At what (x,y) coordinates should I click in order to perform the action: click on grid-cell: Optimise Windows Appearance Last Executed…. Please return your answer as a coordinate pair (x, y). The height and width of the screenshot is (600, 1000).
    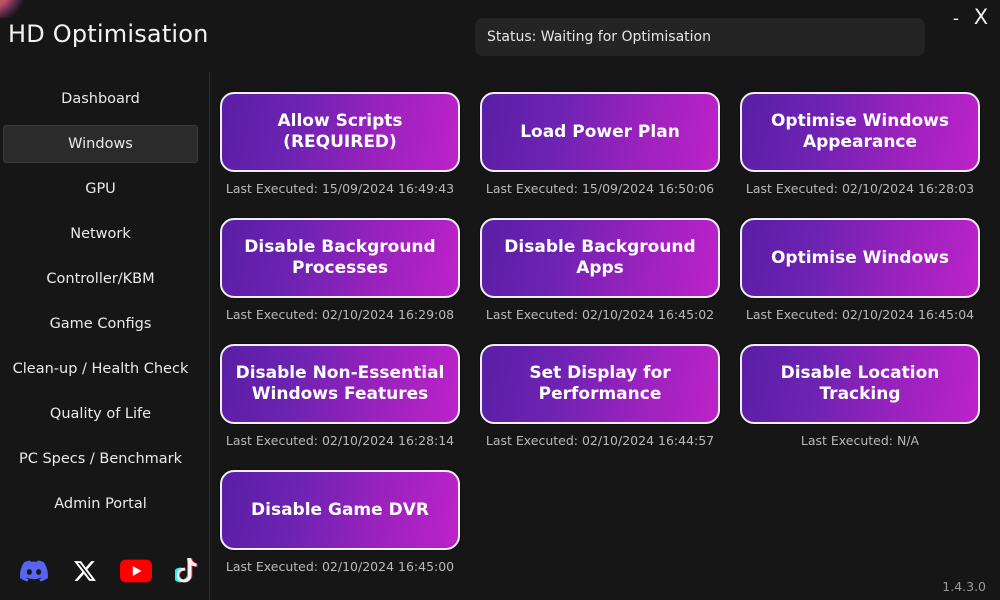
    Looking at the image, I should click on (860, 144).